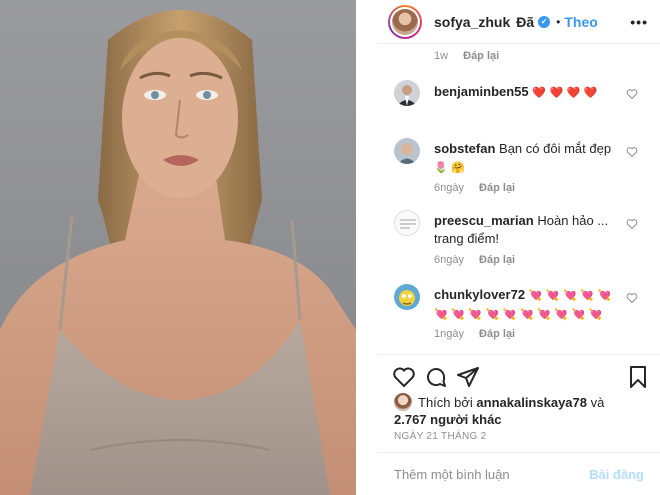 The width and height of the screenshot is (660, 495). I want to click on post-comment-button: Bài đăng, so click(616, 474).